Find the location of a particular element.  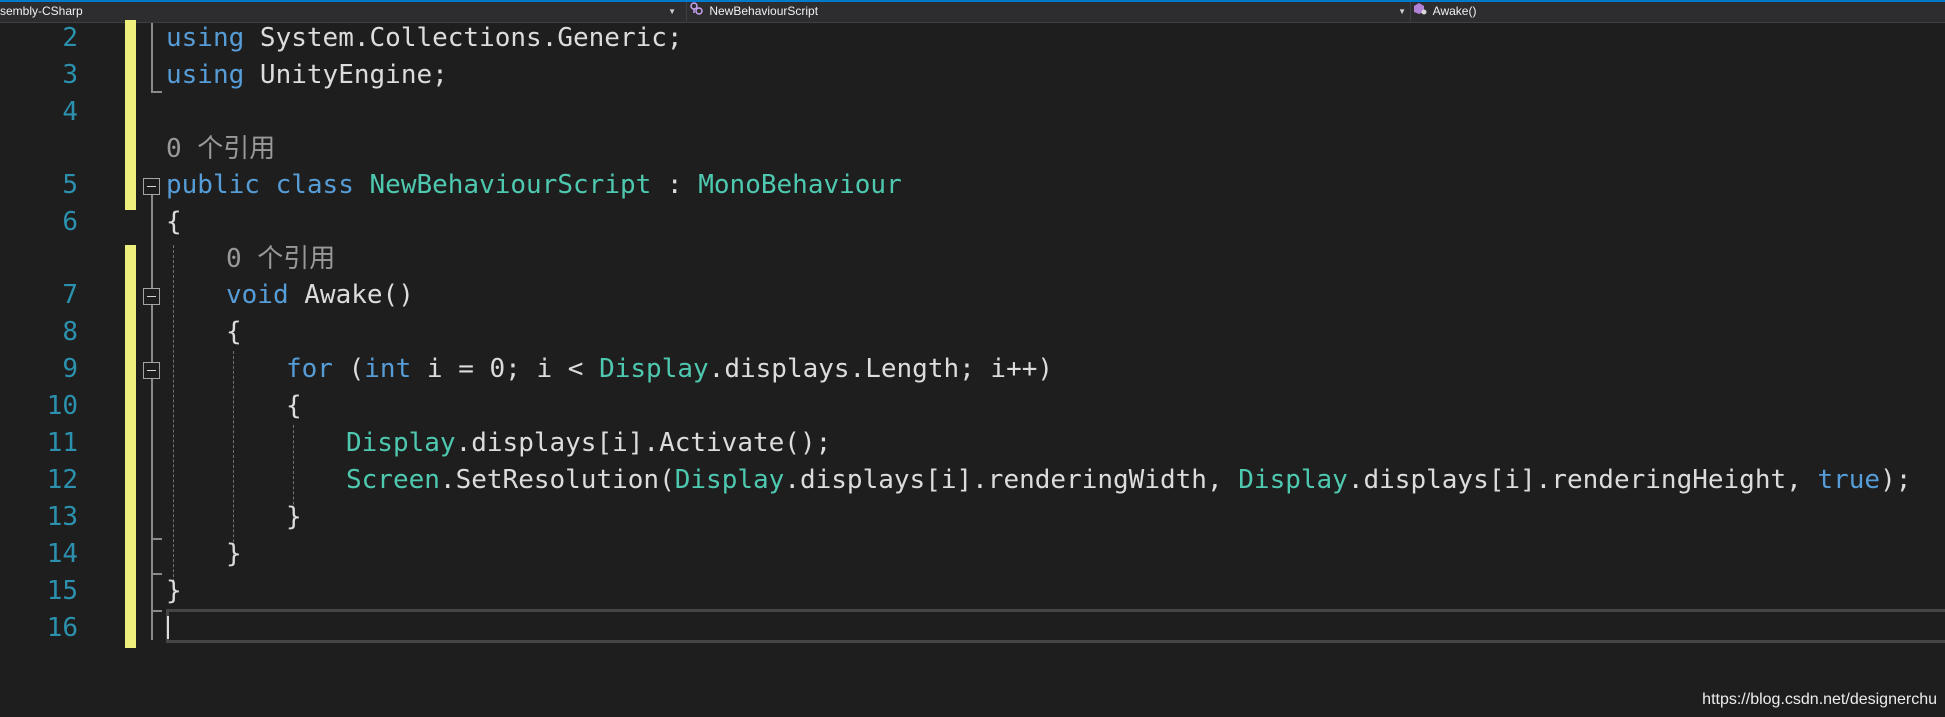

code-token: UnityEngine; is located at coordinates (346, 75).